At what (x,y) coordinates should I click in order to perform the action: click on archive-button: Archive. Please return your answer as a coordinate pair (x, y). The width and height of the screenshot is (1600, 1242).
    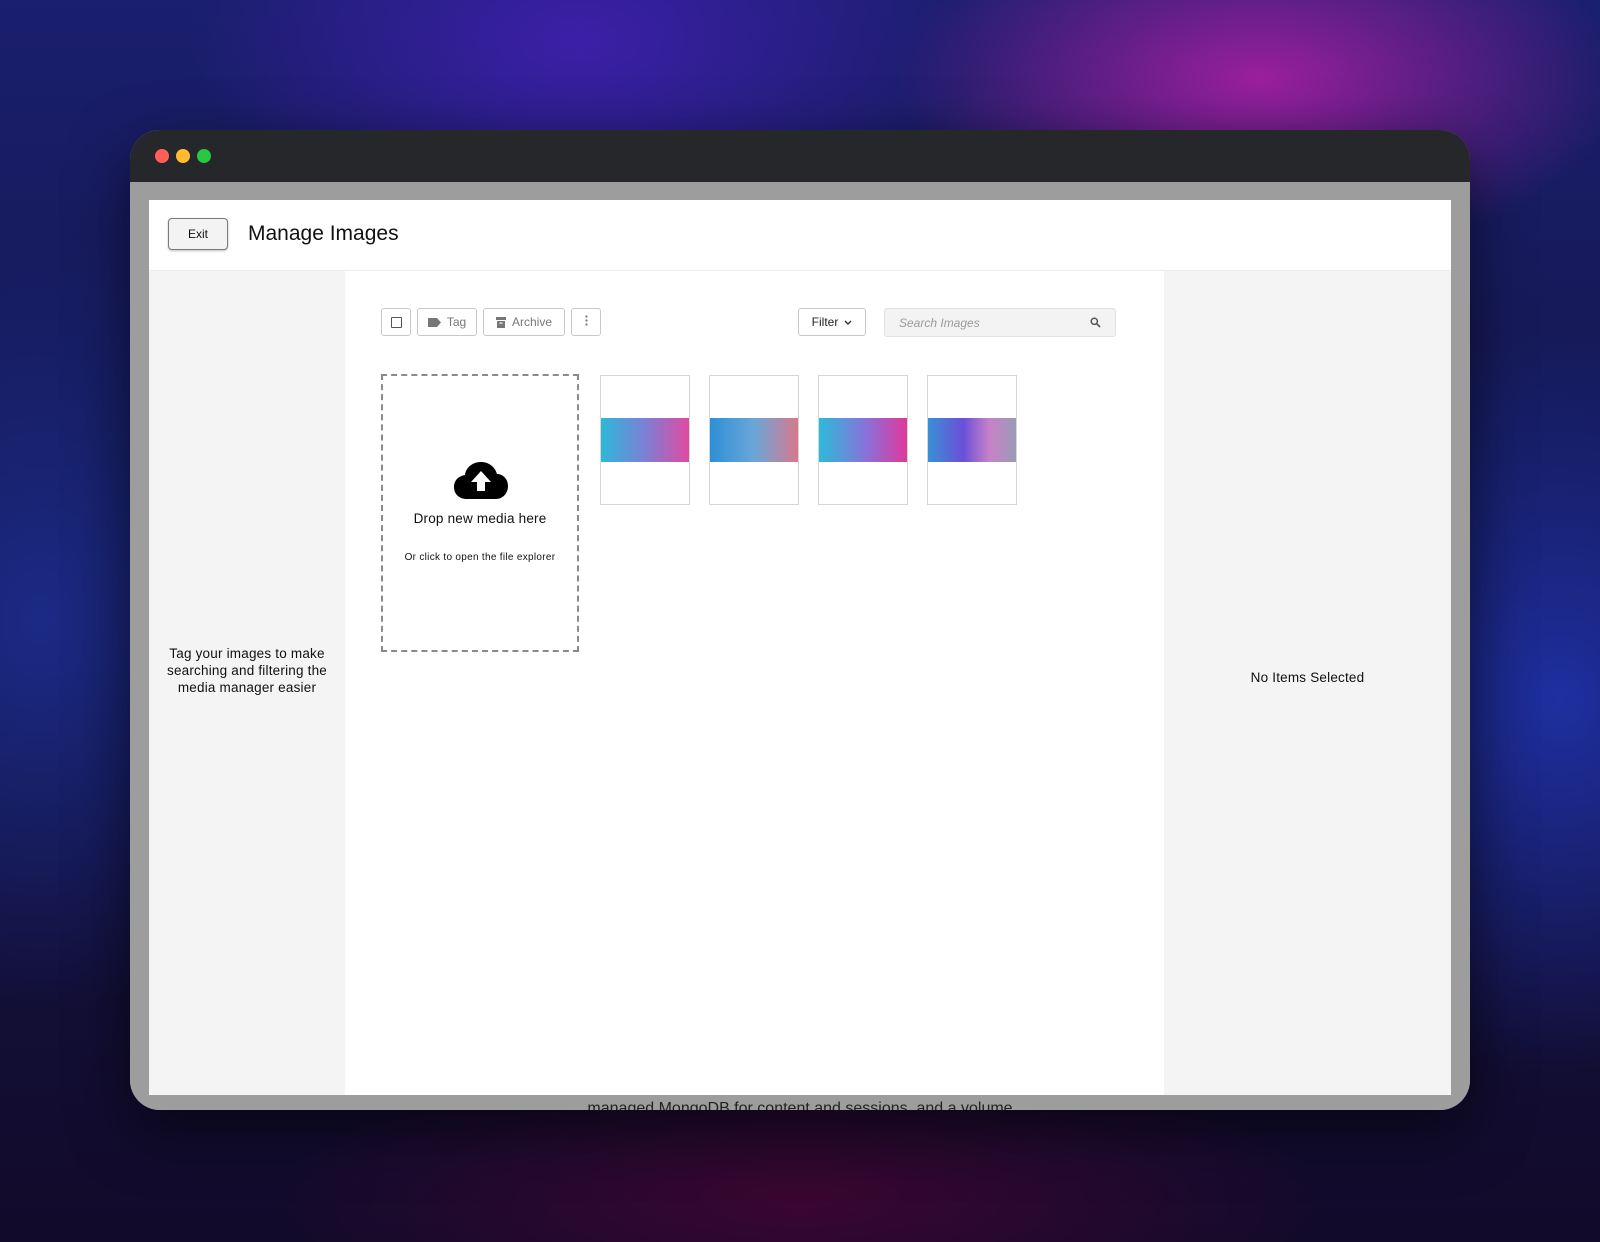
    Looking at the image, I should click on (524, 322).